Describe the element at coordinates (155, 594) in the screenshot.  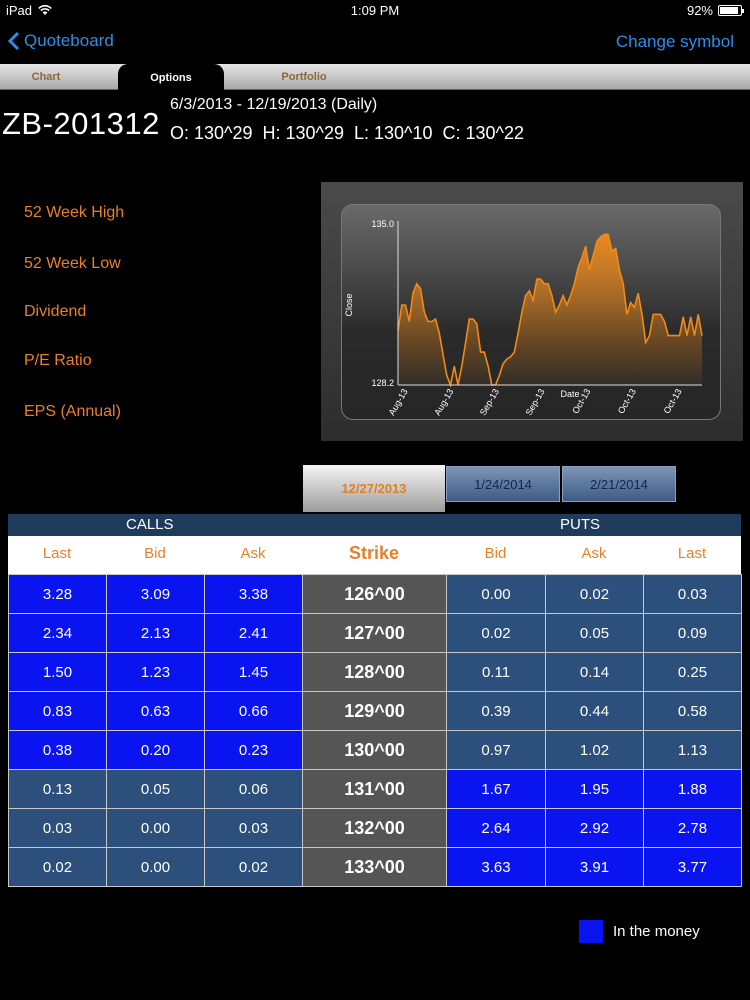
I see `cell-call-bid: 3.09` at that location.